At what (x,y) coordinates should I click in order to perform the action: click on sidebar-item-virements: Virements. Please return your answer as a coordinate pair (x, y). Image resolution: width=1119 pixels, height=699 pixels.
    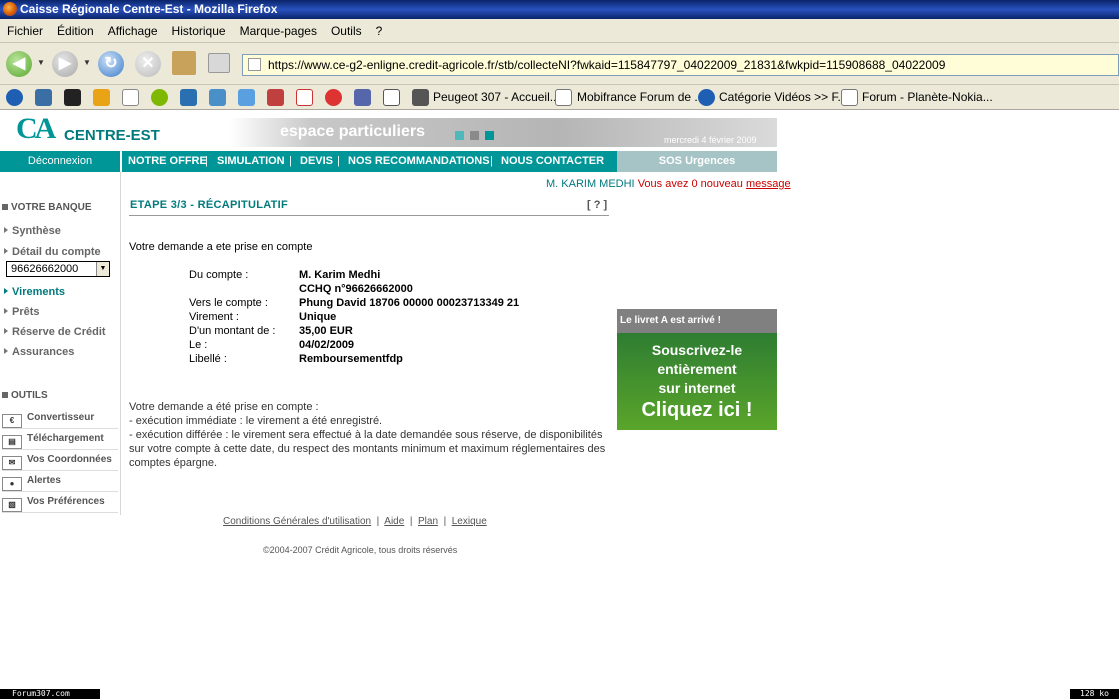
    Looking at the image, I should click on (34, 292).